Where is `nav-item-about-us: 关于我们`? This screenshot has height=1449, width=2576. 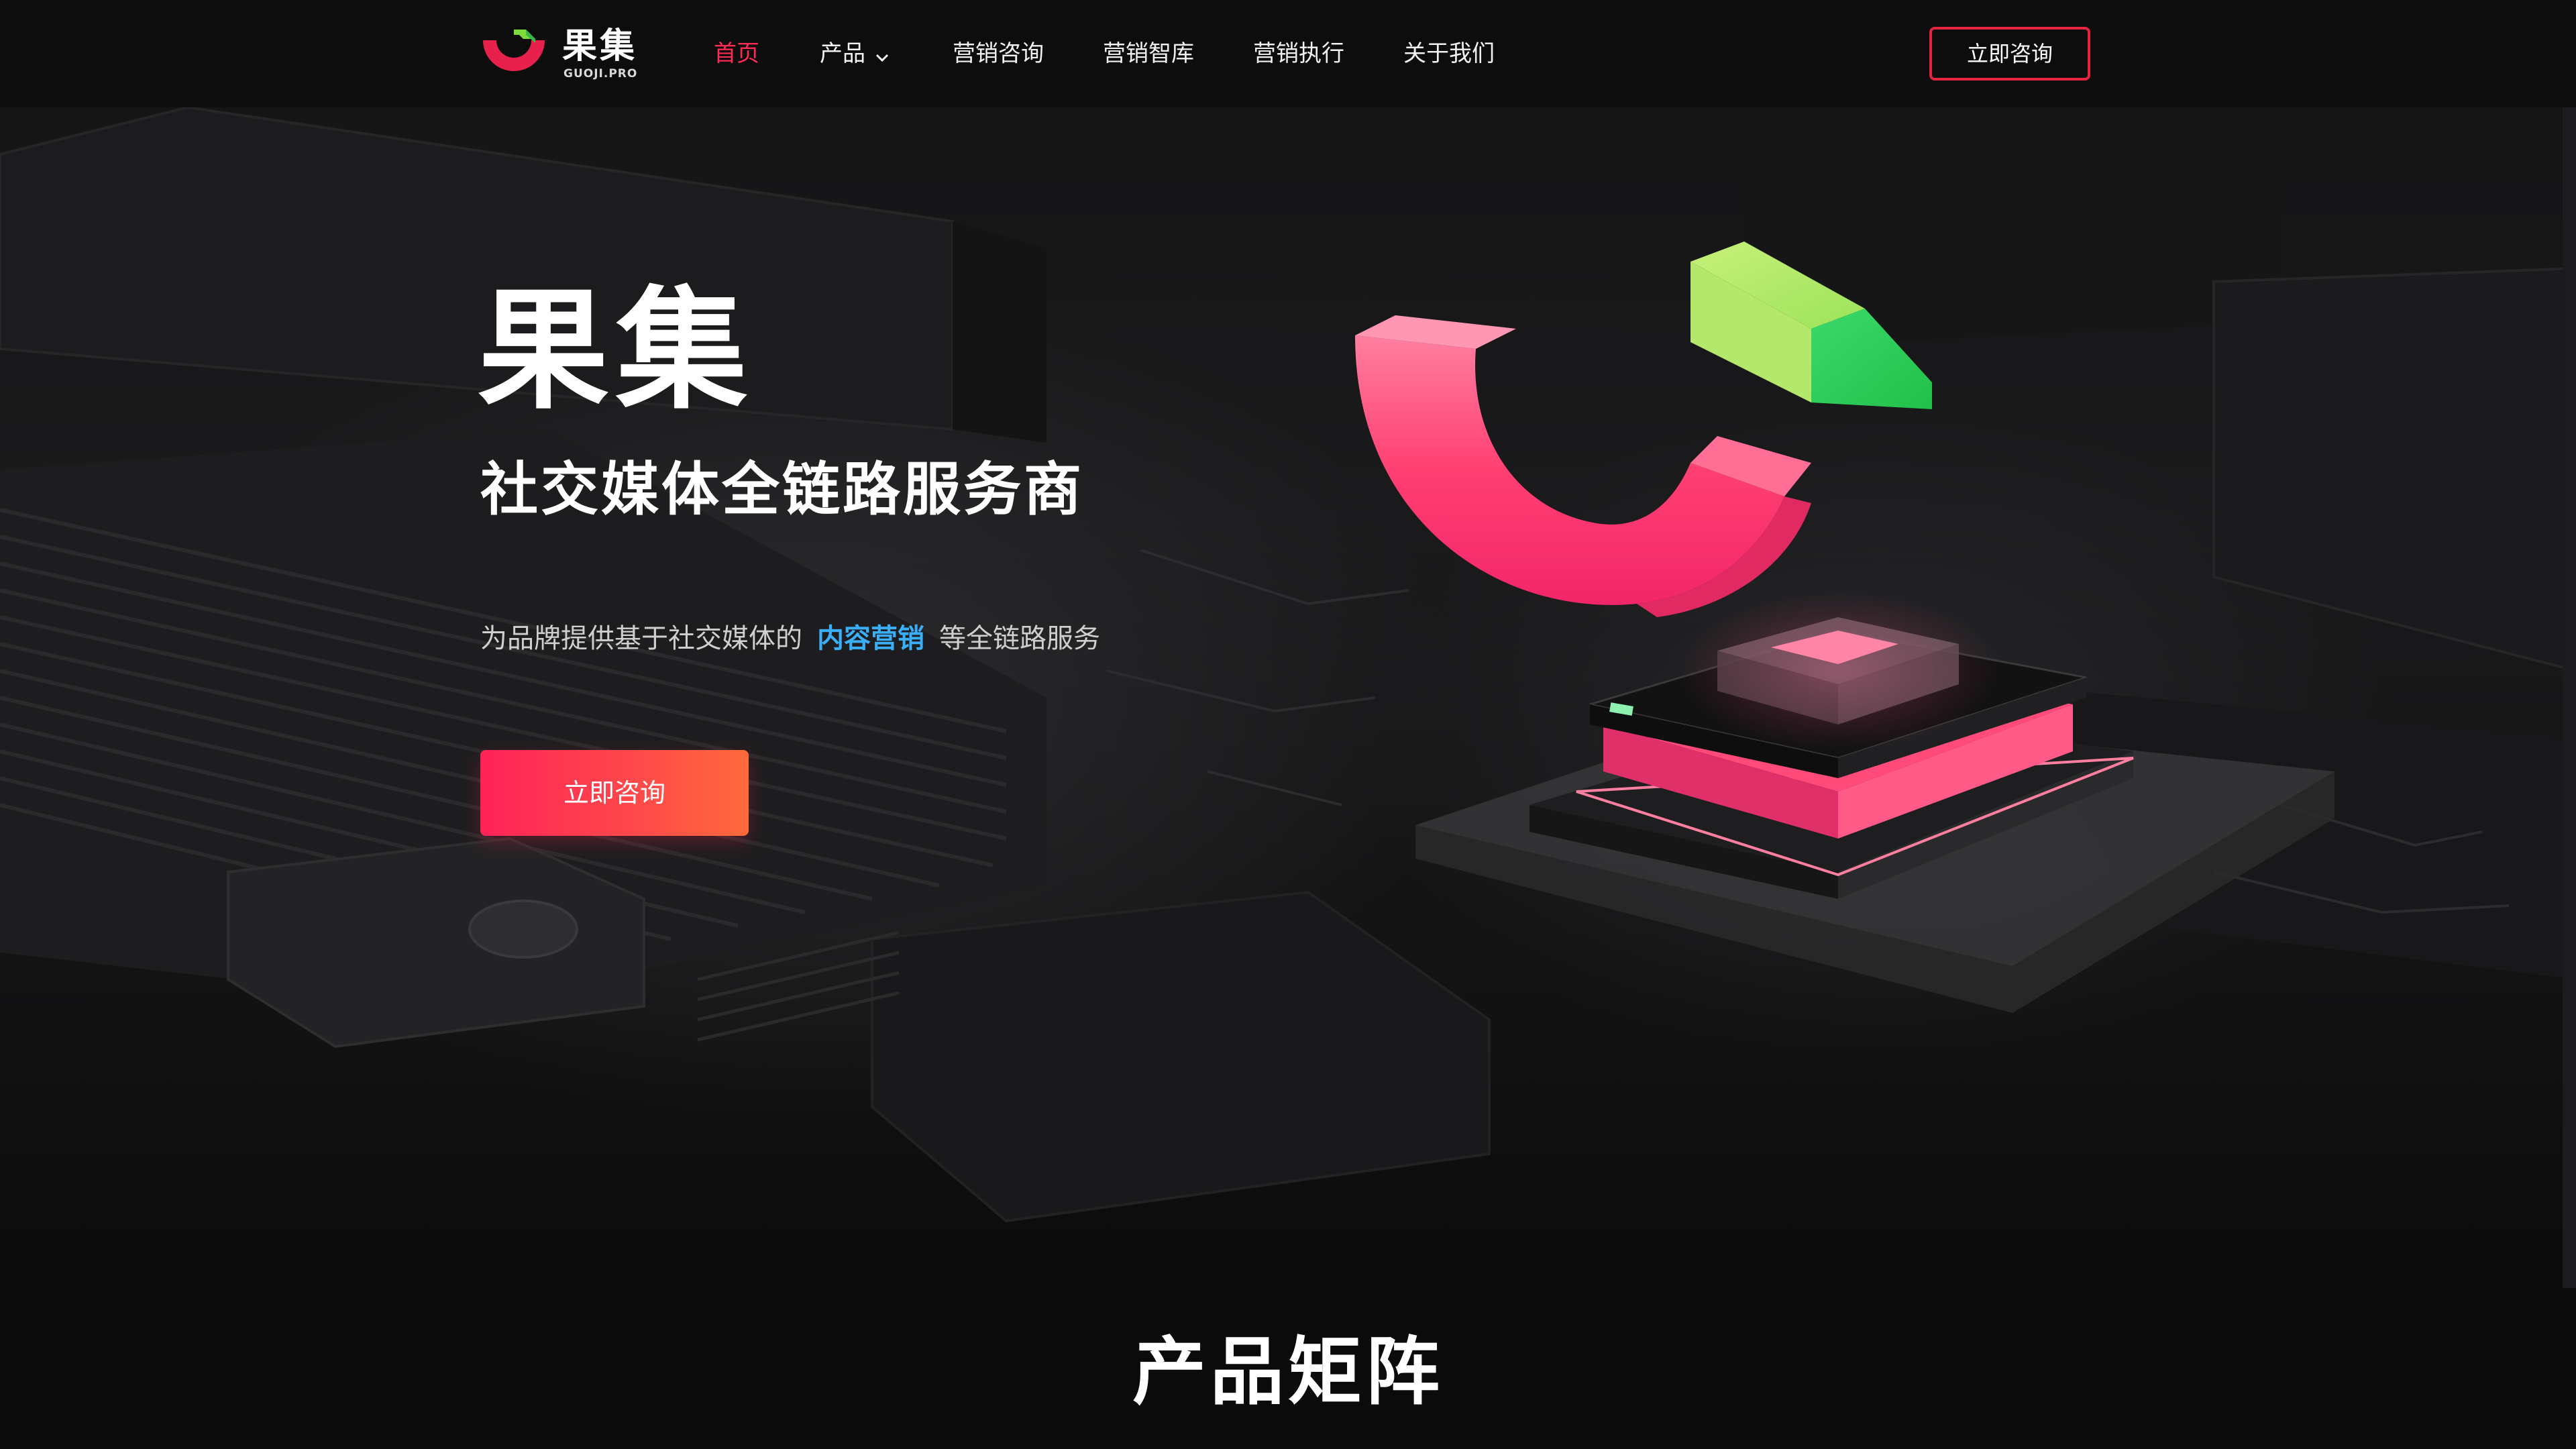
nav-item-about-us: 关于我们 is located at coordinates (1449, 53).